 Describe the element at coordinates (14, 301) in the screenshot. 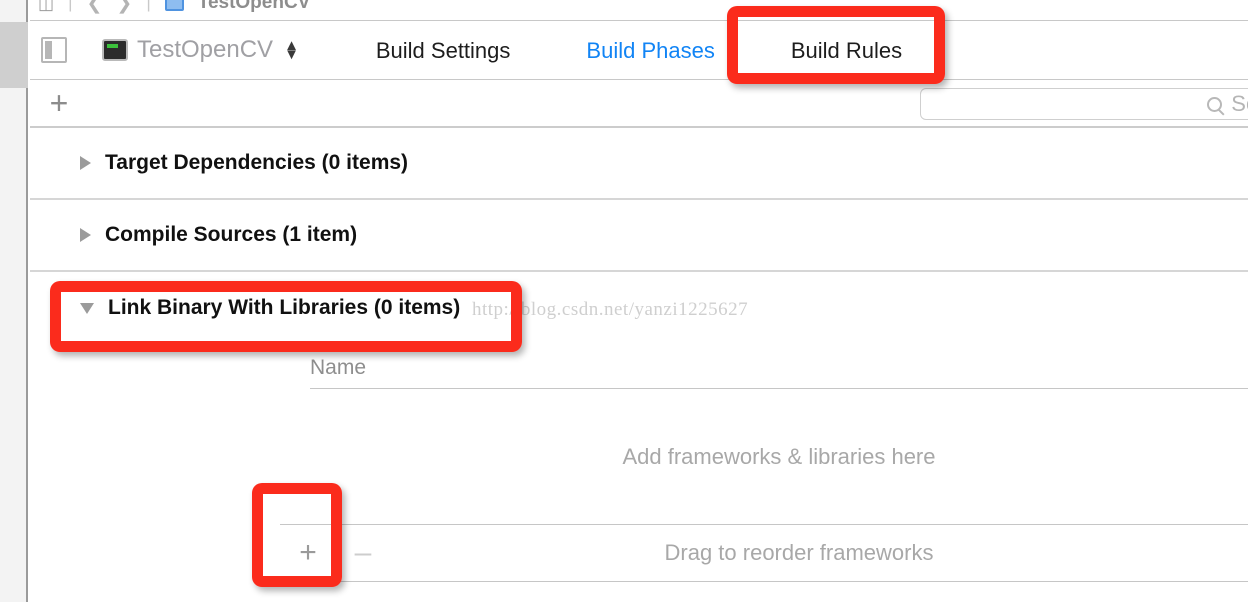

I see `navigator-sidebar-strip` at that location.